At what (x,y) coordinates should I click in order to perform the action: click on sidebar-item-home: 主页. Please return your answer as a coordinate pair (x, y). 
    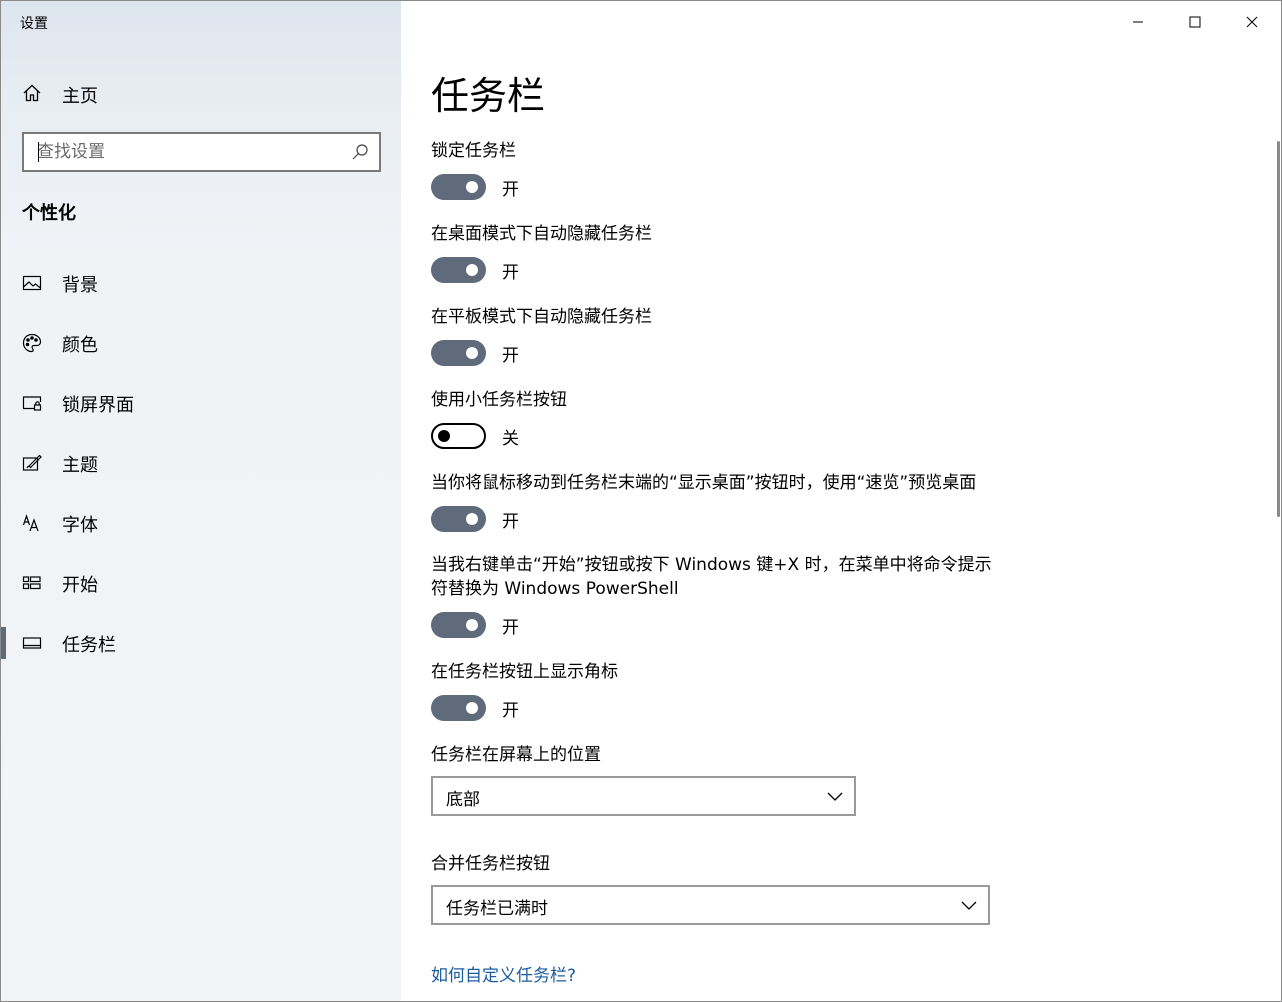
    Looking at the image, I should click on (201, 93).